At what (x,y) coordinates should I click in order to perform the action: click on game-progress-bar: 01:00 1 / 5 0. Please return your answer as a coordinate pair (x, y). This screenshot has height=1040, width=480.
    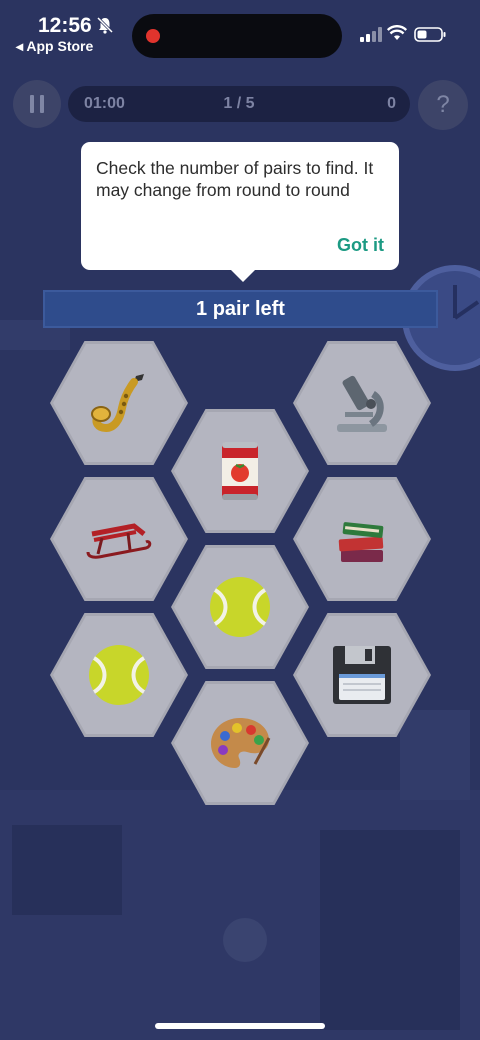
    Looking at the image, I should click on (239, 104).